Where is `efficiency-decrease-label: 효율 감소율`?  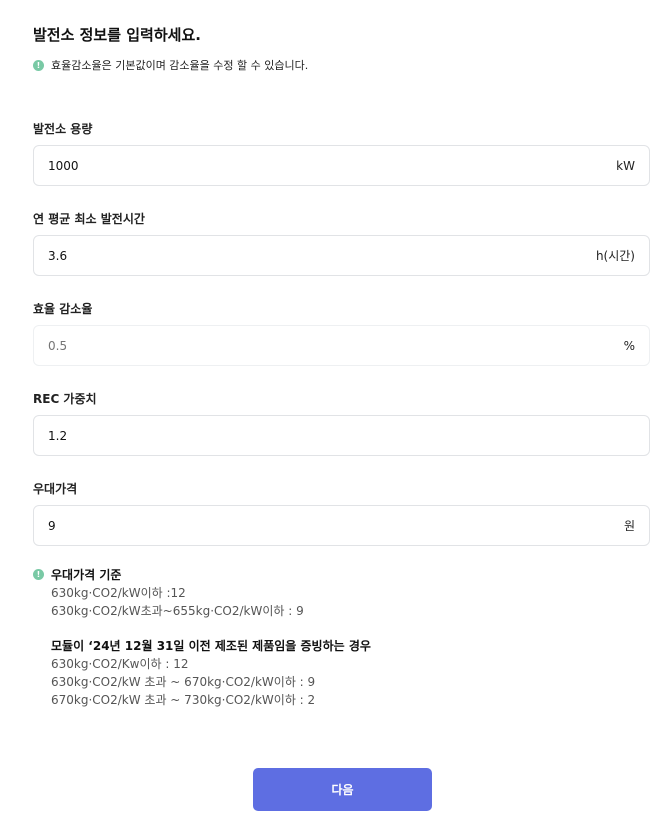 efficiency-decrease-label: 효율 감소율 is located at coordinates (63, 309).